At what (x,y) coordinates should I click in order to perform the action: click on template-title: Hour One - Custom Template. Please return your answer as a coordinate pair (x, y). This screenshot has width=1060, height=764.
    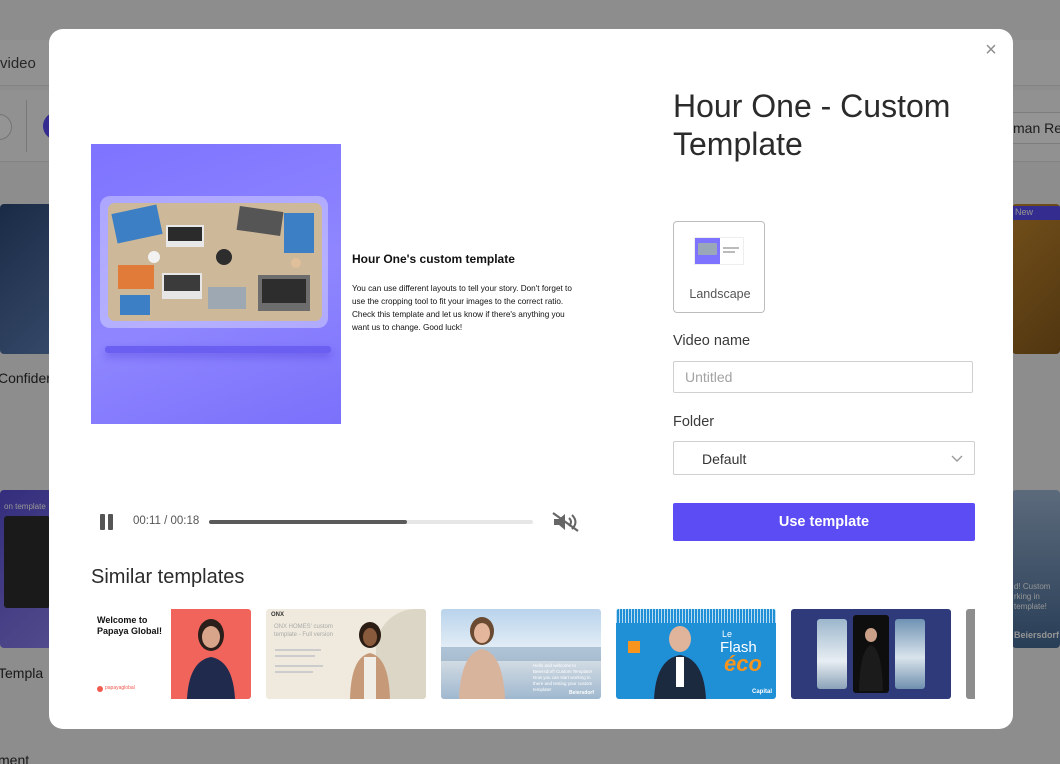
    Looking at the image, I should click on (812, 125).